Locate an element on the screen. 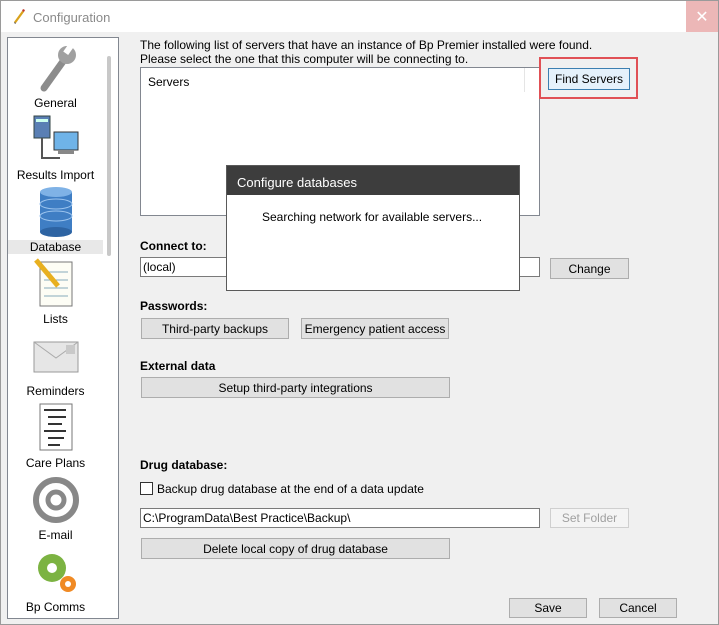 This screenshot has height=625, width=719. network-computer-icon is located at coordinates (55, 137).